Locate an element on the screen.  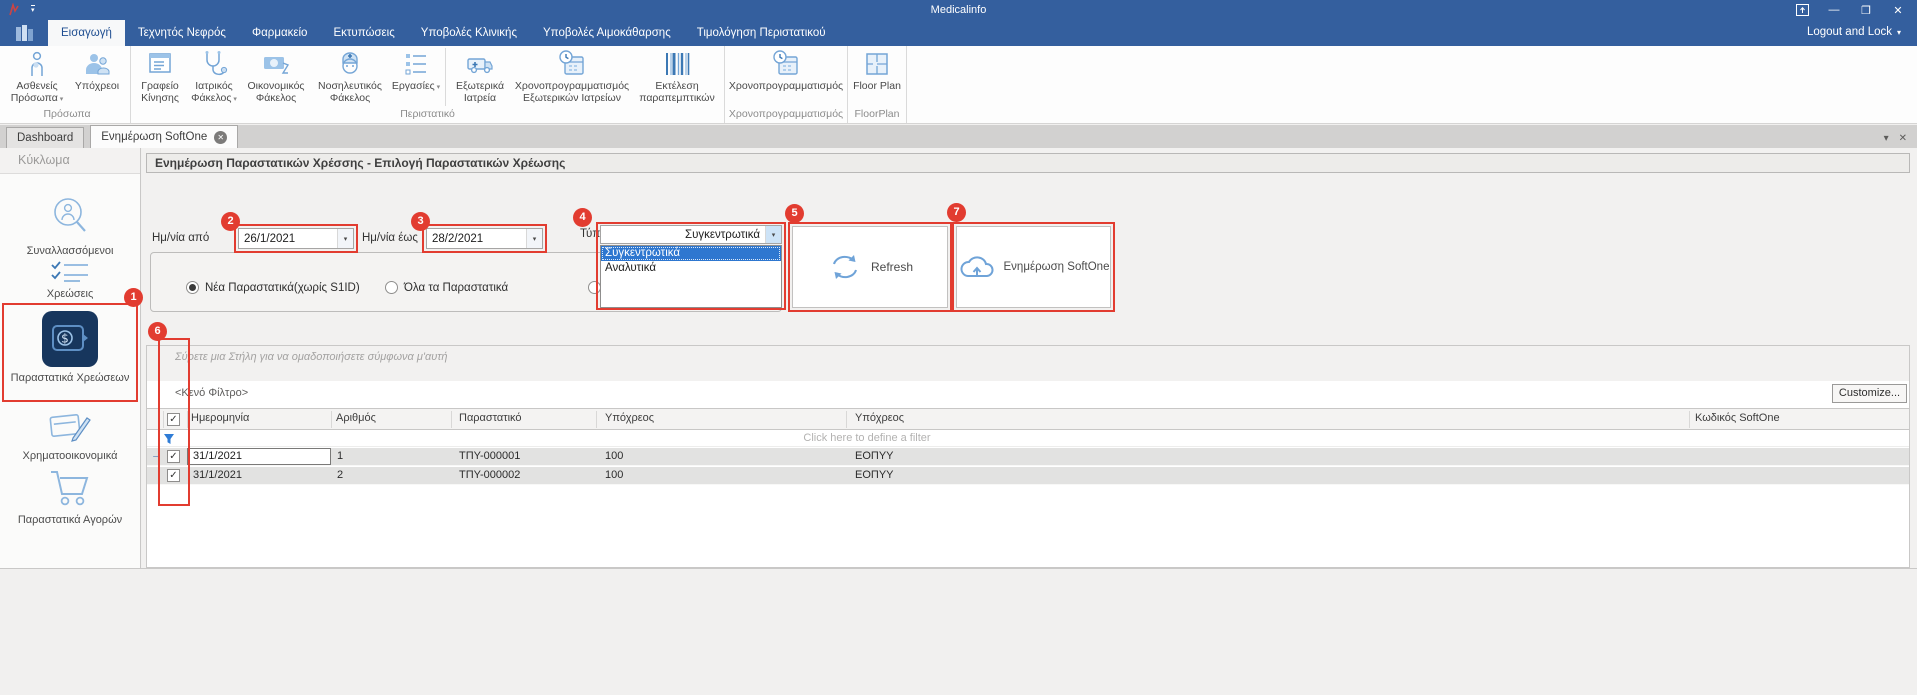
tab-dashboard: Dashboard is located at coordinates (45, 137).